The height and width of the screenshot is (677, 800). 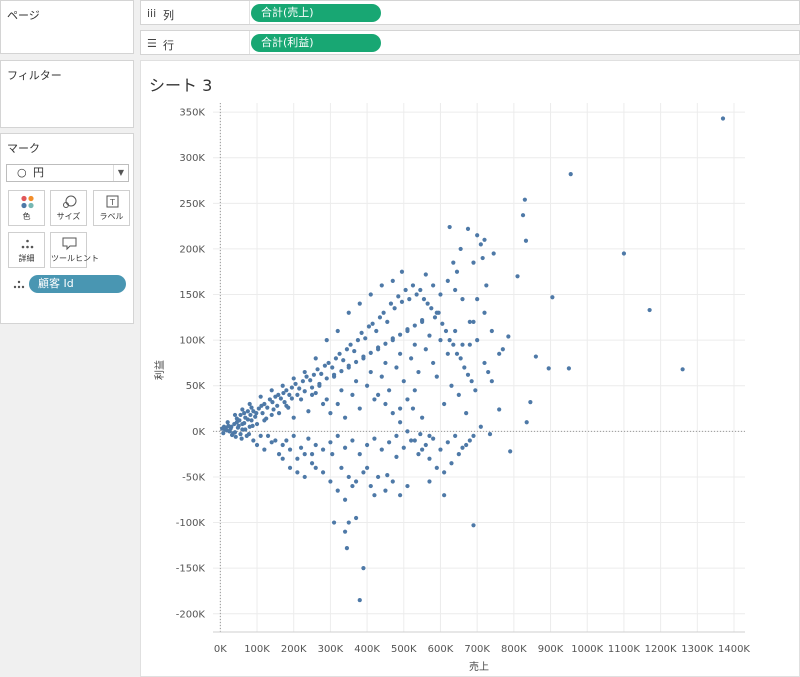 What do you see at coordinates (67, 173) in the screenshot?
I see `mark-type-dropdown: ○ 円 ▼` at bounding box center [67, 173].